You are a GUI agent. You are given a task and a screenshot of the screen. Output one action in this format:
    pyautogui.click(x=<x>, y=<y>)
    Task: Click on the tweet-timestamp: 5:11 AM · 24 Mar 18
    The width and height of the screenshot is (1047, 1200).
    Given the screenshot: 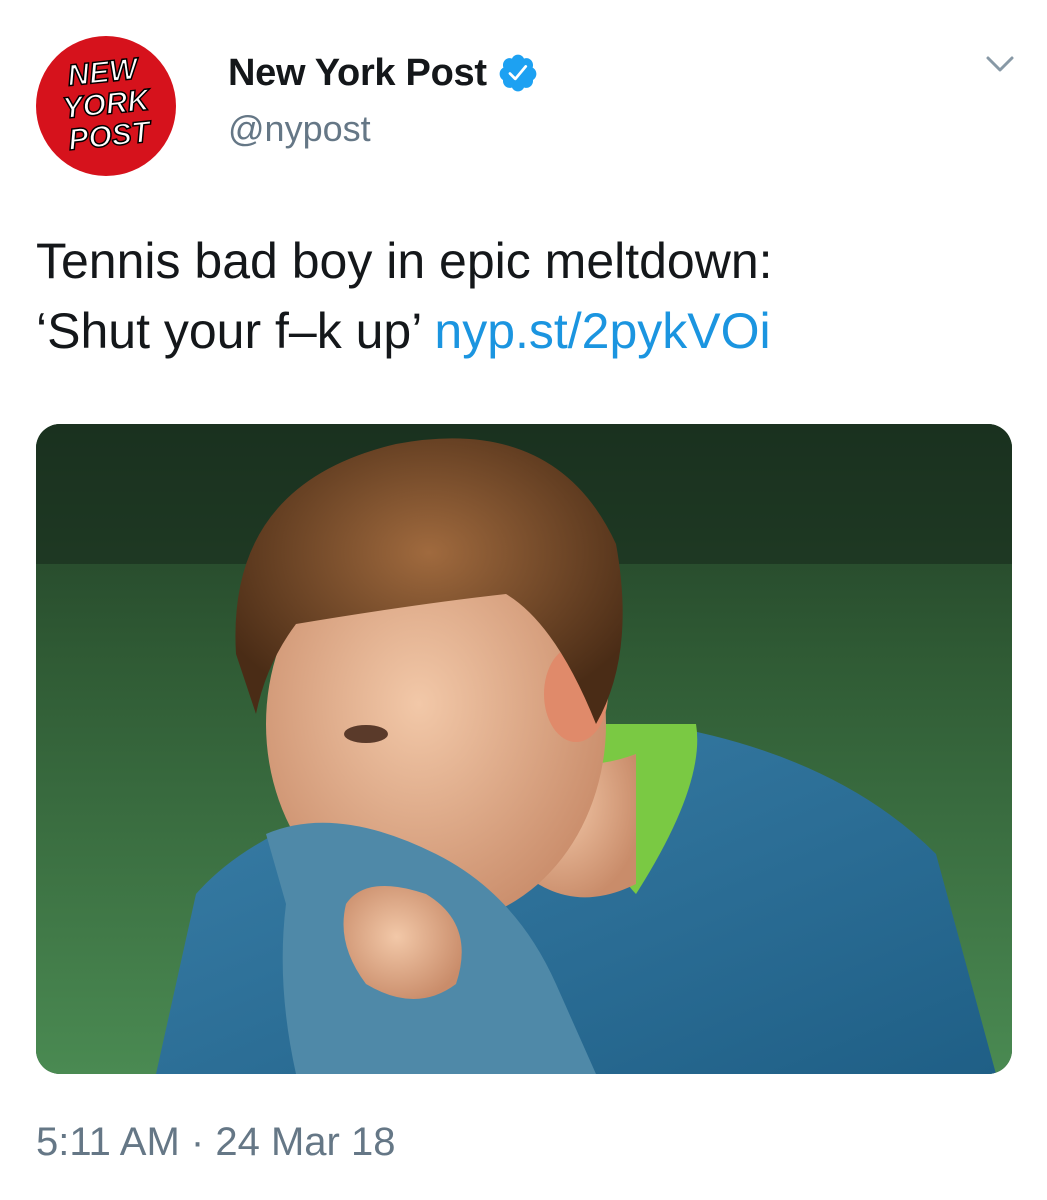 What is the action you would take?
    pyautogui.click(x=215, y=1142)
    